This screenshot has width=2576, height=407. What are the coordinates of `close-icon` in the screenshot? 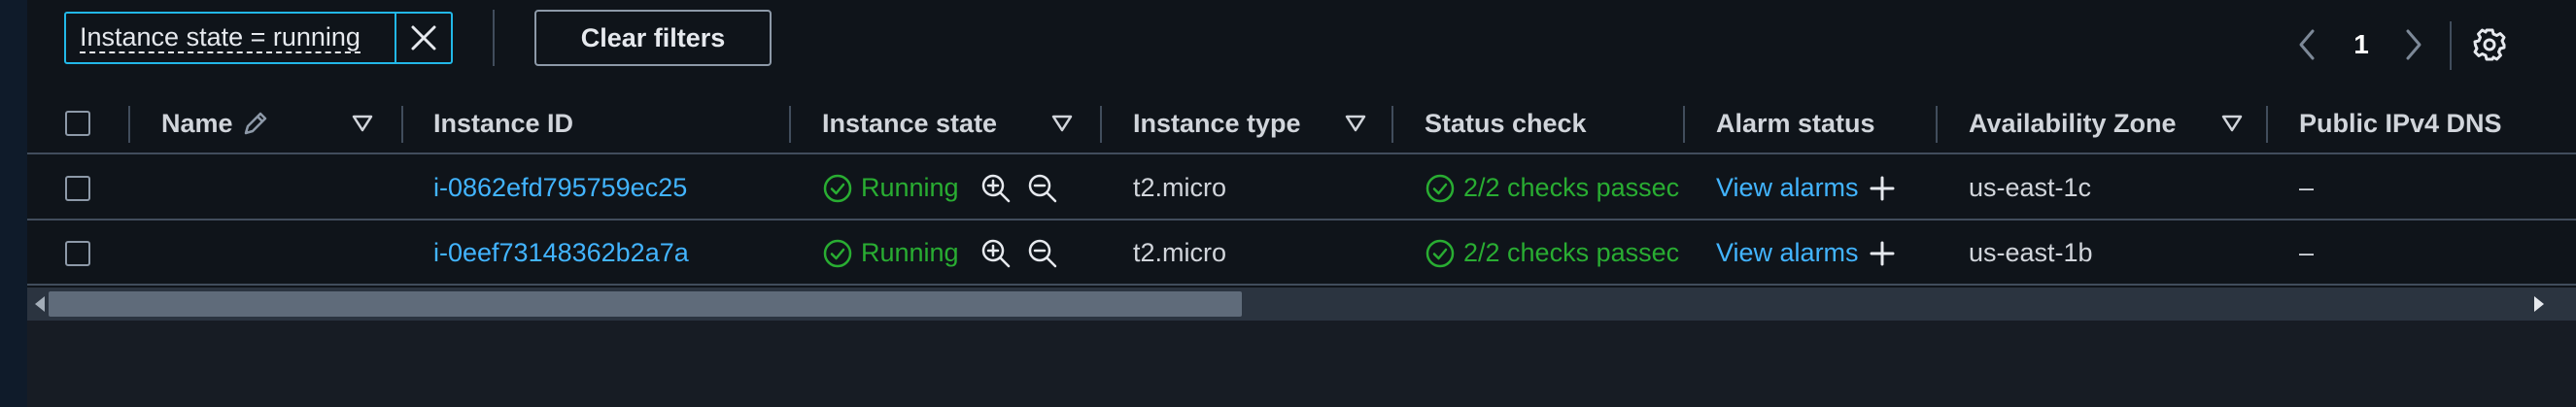 It's located at (423, 38).